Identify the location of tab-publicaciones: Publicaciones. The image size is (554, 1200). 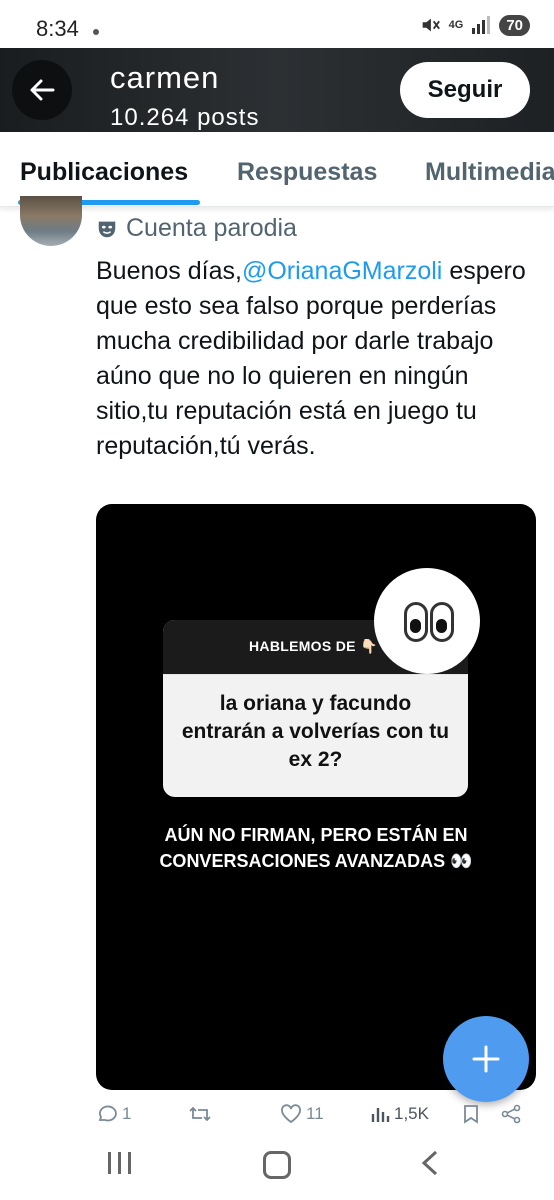
(104, 172).